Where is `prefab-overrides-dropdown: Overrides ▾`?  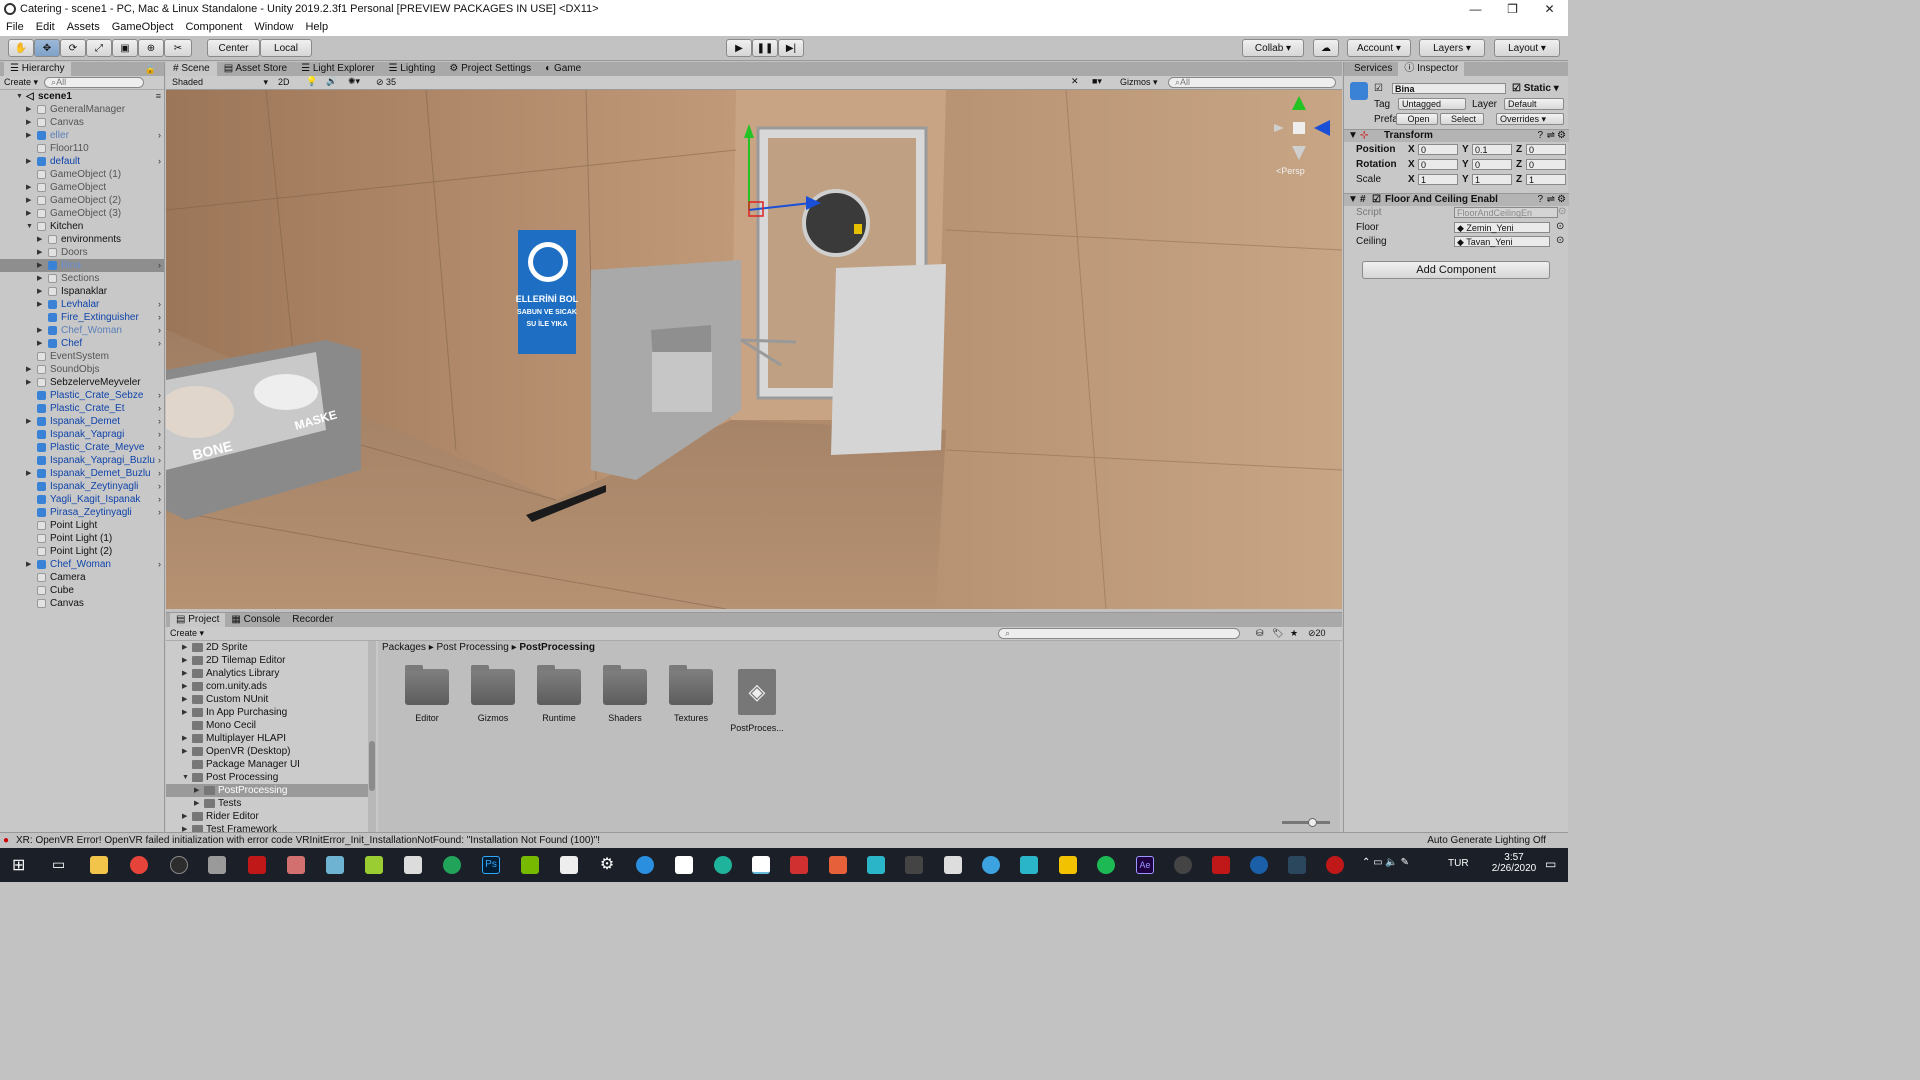
prefab-overrides-dropdown: Overrides ▾ is located at coordinates (1530, 119).